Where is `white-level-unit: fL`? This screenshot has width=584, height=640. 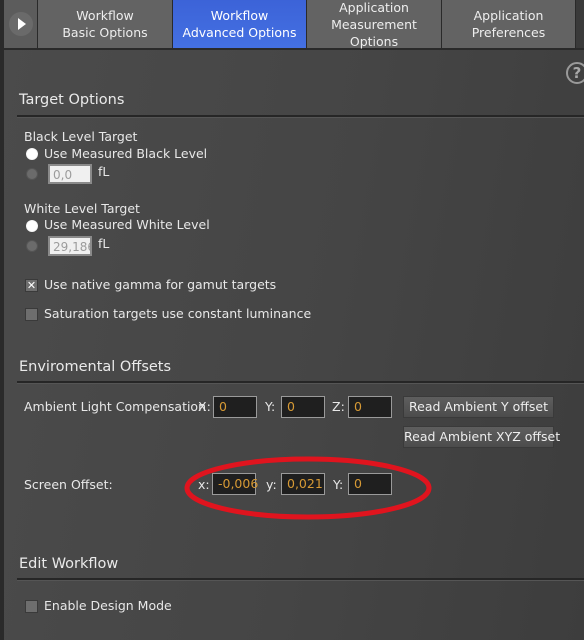
white-level-unit: fL is located at coordinates (104, 243).